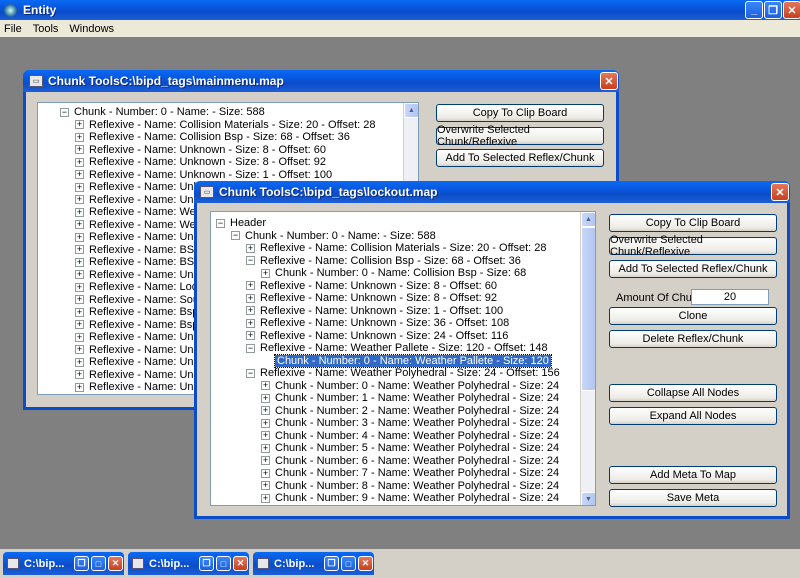 This screenshot has height=578, width=800. Describe the element at coordinates (693, 416) in the screenshot. I see `expand-all-nodes-button: Expand All Nodes` at that location.